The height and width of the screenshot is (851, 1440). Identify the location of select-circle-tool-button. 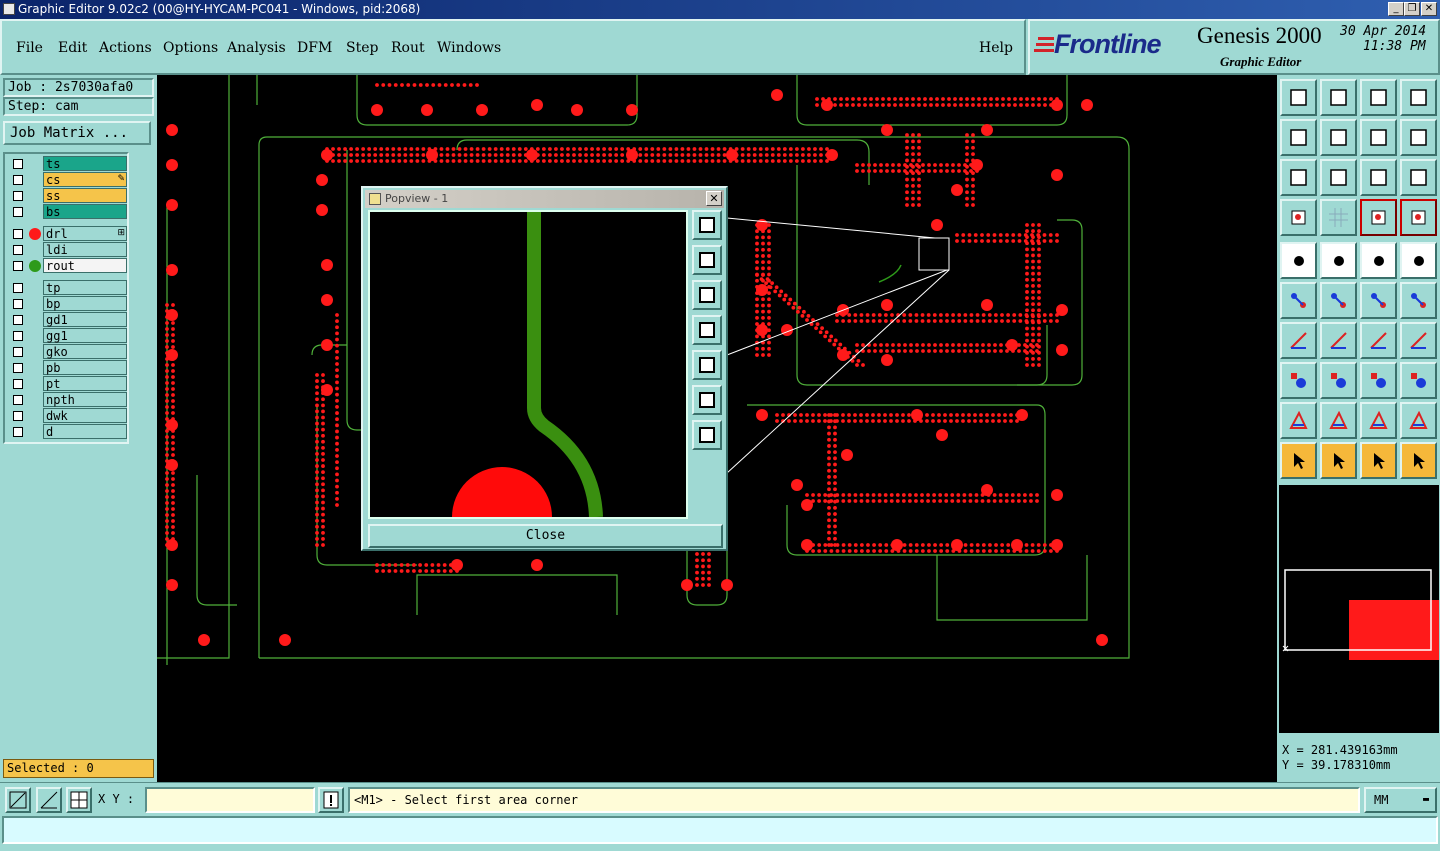
(1378, 460).